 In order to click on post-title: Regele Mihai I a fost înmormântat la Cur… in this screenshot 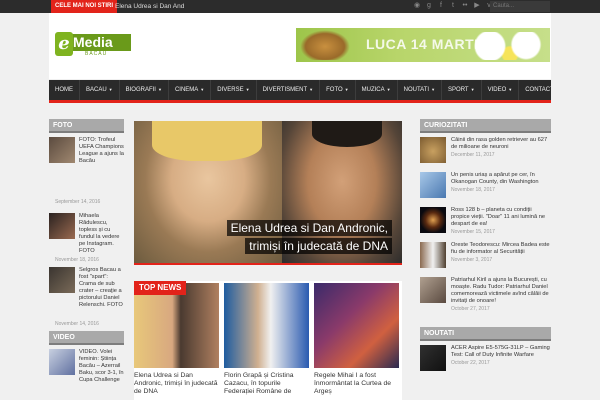, I will do `click(356, 384)`.